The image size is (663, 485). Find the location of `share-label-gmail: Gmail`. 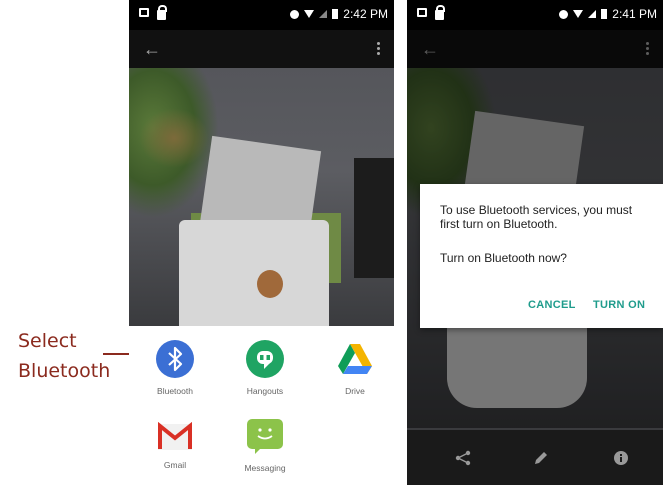

share-label-gmail: Gmail is located at coordinates (175, 465).